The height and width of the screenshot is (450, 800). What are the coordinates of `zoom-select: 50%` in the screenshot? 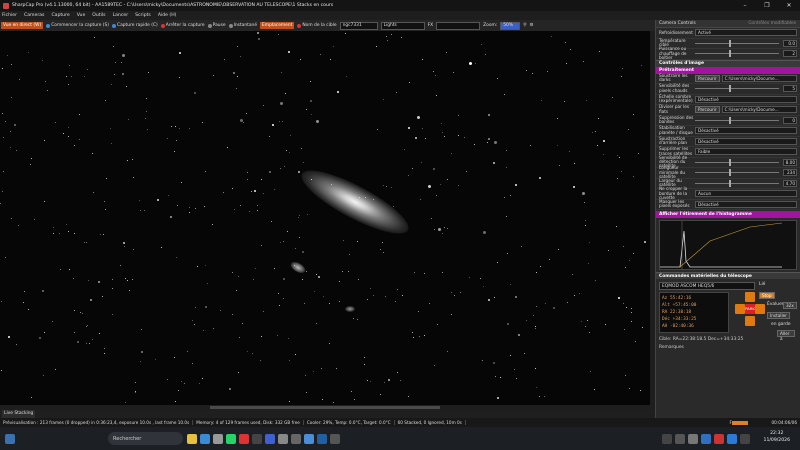 It's located at (510, 25).